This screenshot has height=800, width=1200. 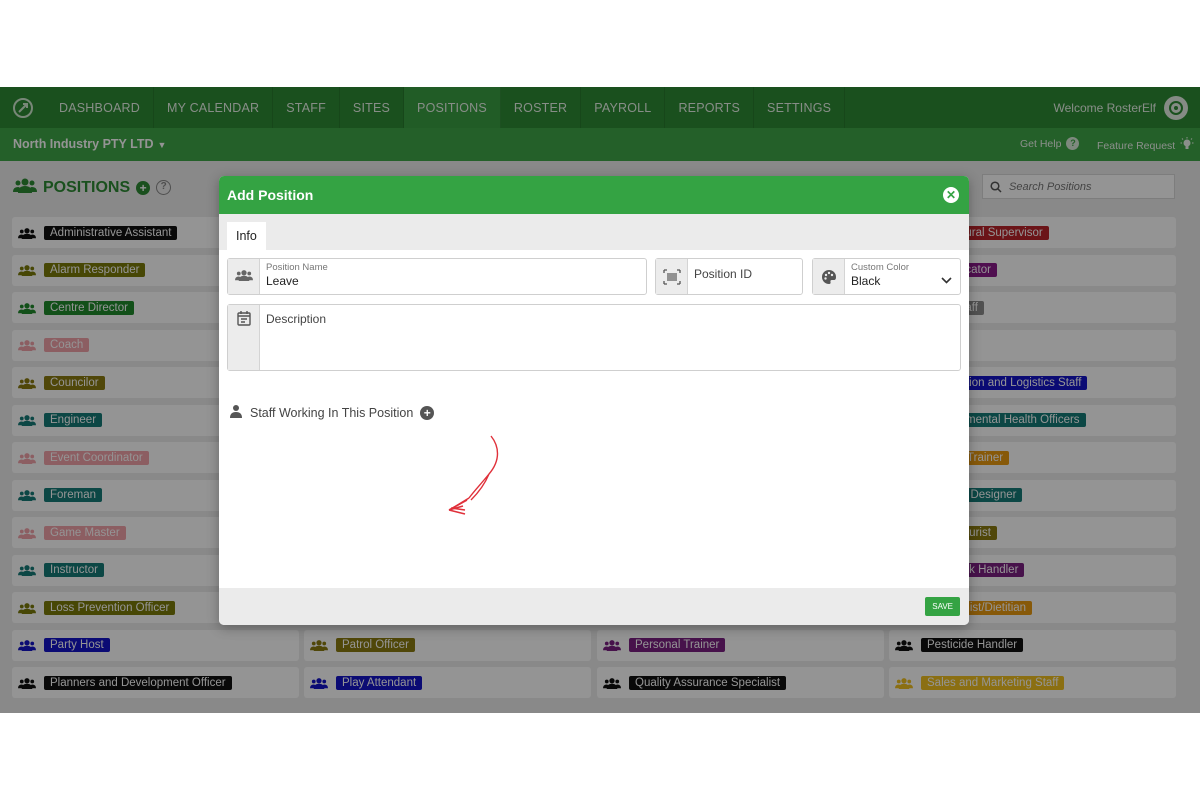 What do you see at coordinates (270, 195) in the screenshot?
I see `dialog-title: Add Position` at bounding box center [270, 195].